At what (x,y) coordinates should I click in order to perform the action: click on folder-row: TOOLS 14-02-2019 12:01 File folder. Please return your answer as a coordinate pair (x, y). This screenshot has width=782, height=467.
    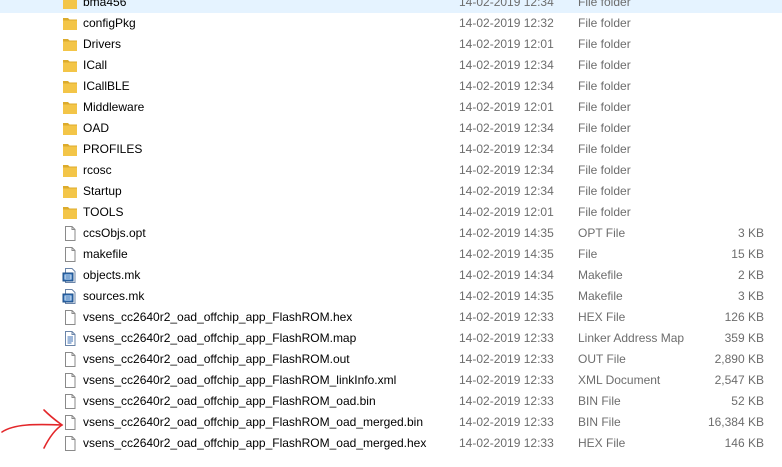
    Looking at the image, I should click on (391, 212).